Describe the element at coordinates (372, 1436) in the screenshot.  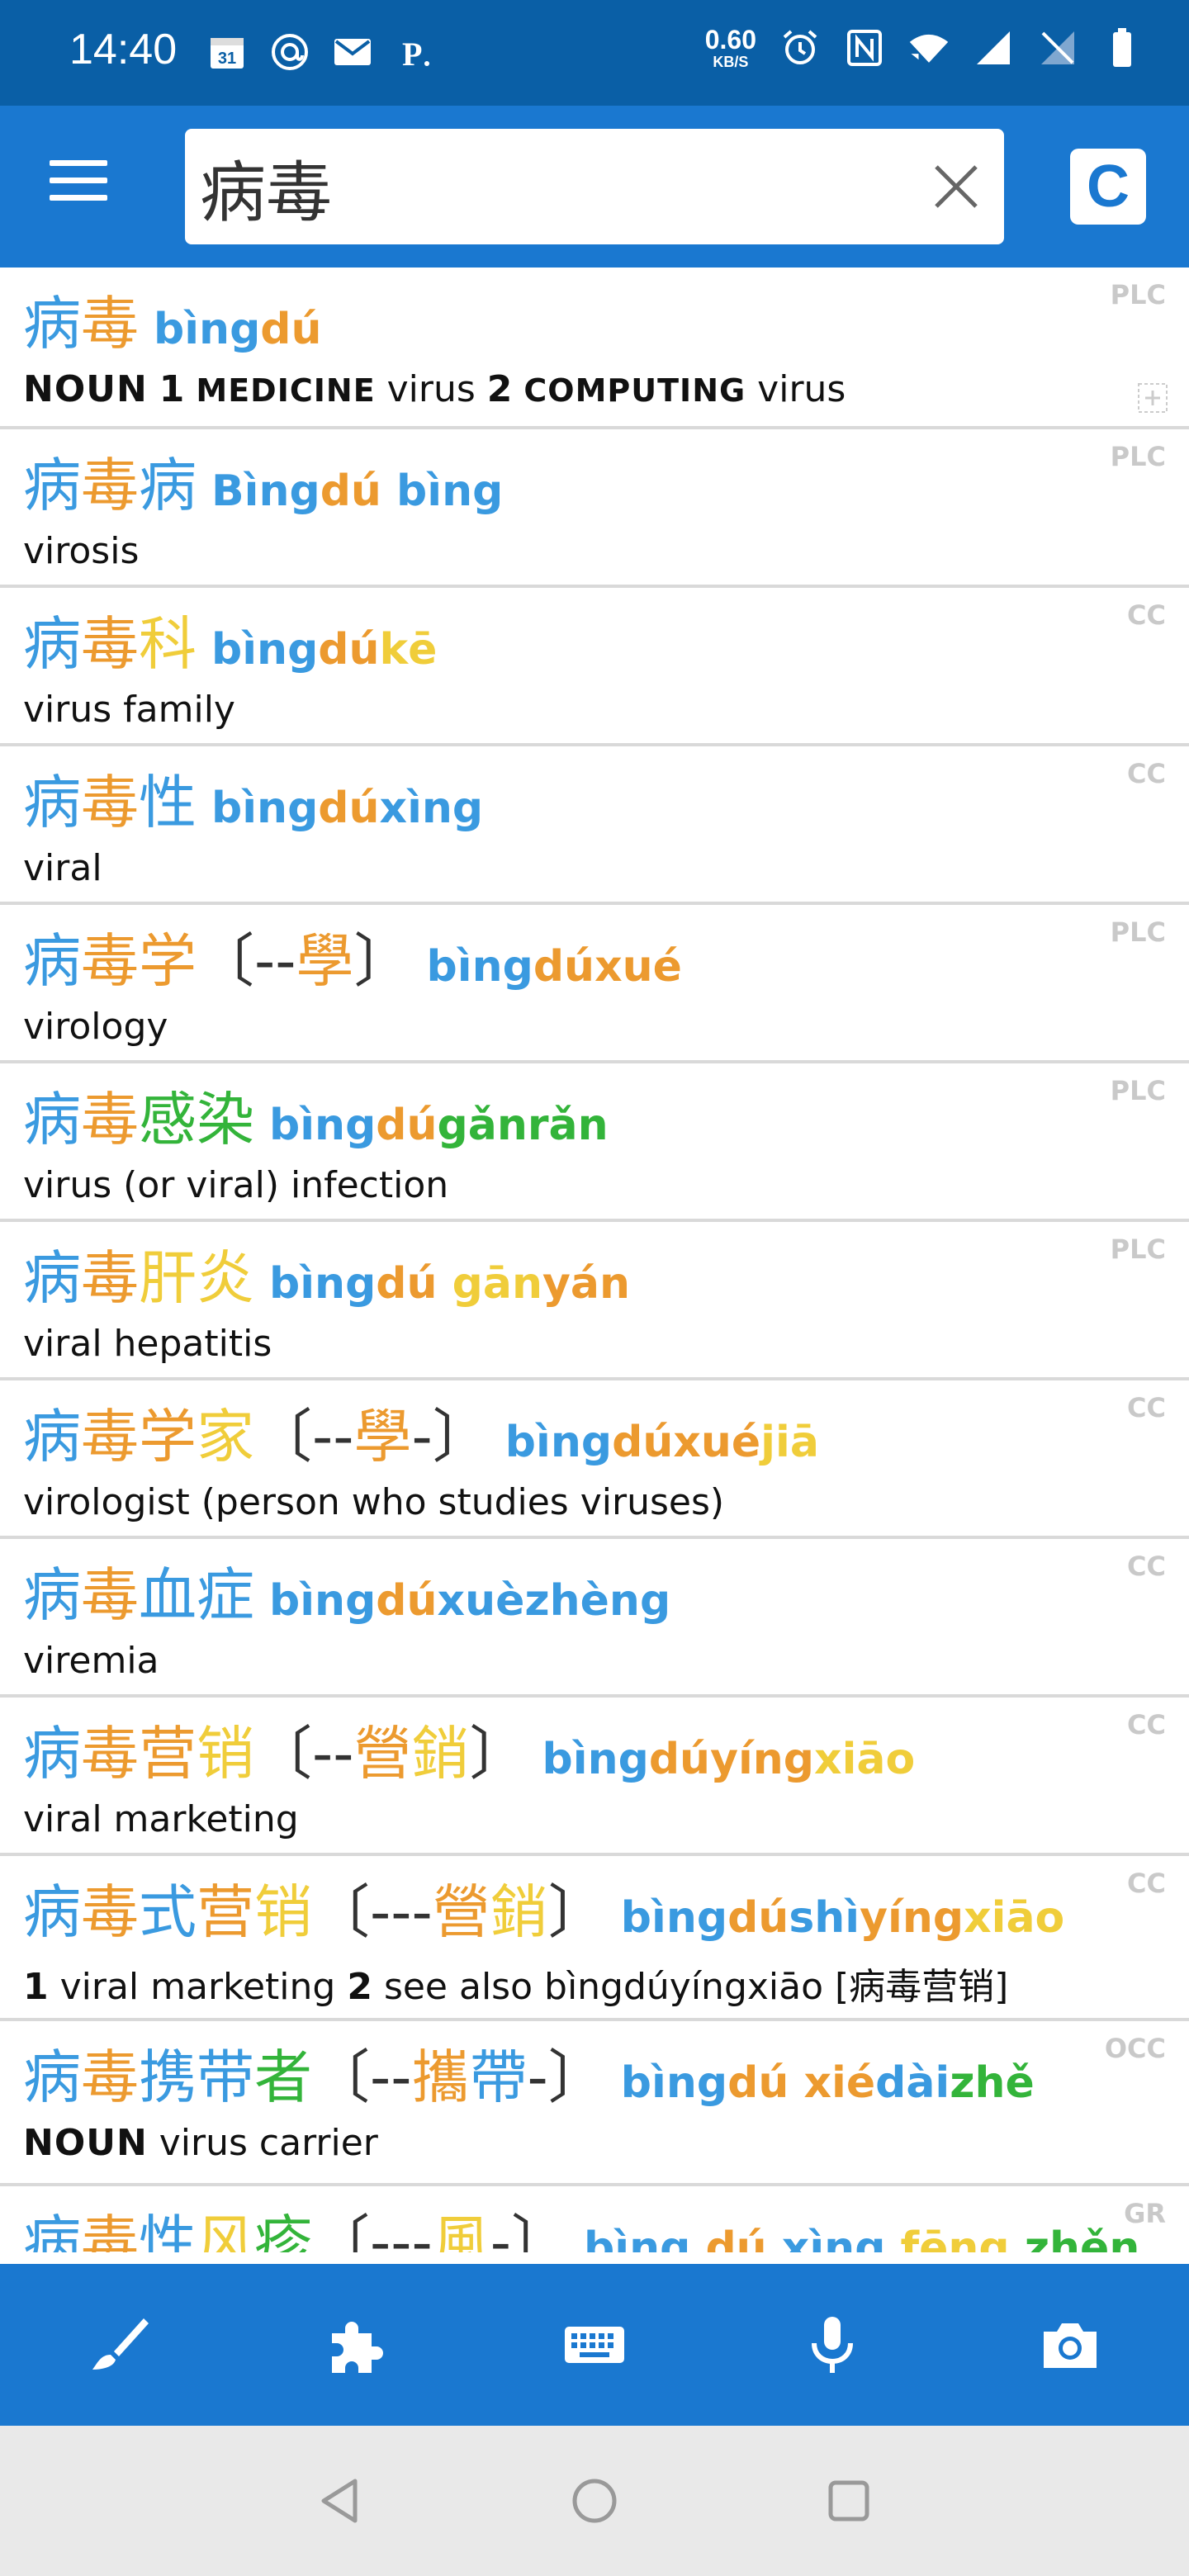
I see `entry-traditional: 〔--學-〕` at that location.